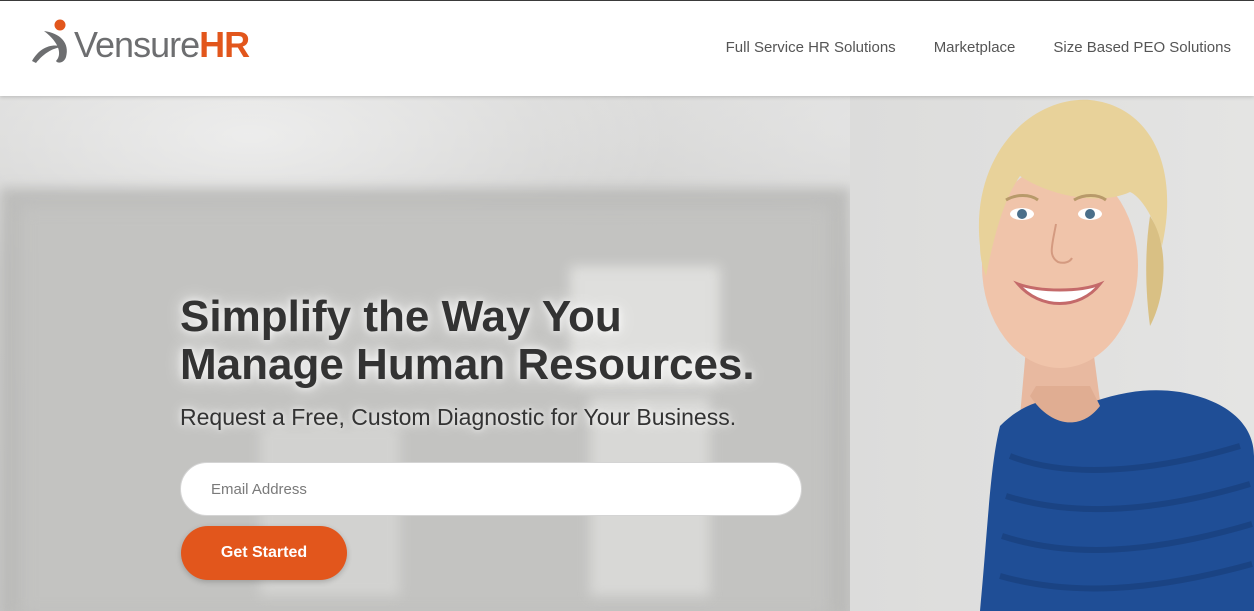 The width and height of the screenshot is (1254, 611). I want to click on brand-logo: VensureHR, so click(140, 42).